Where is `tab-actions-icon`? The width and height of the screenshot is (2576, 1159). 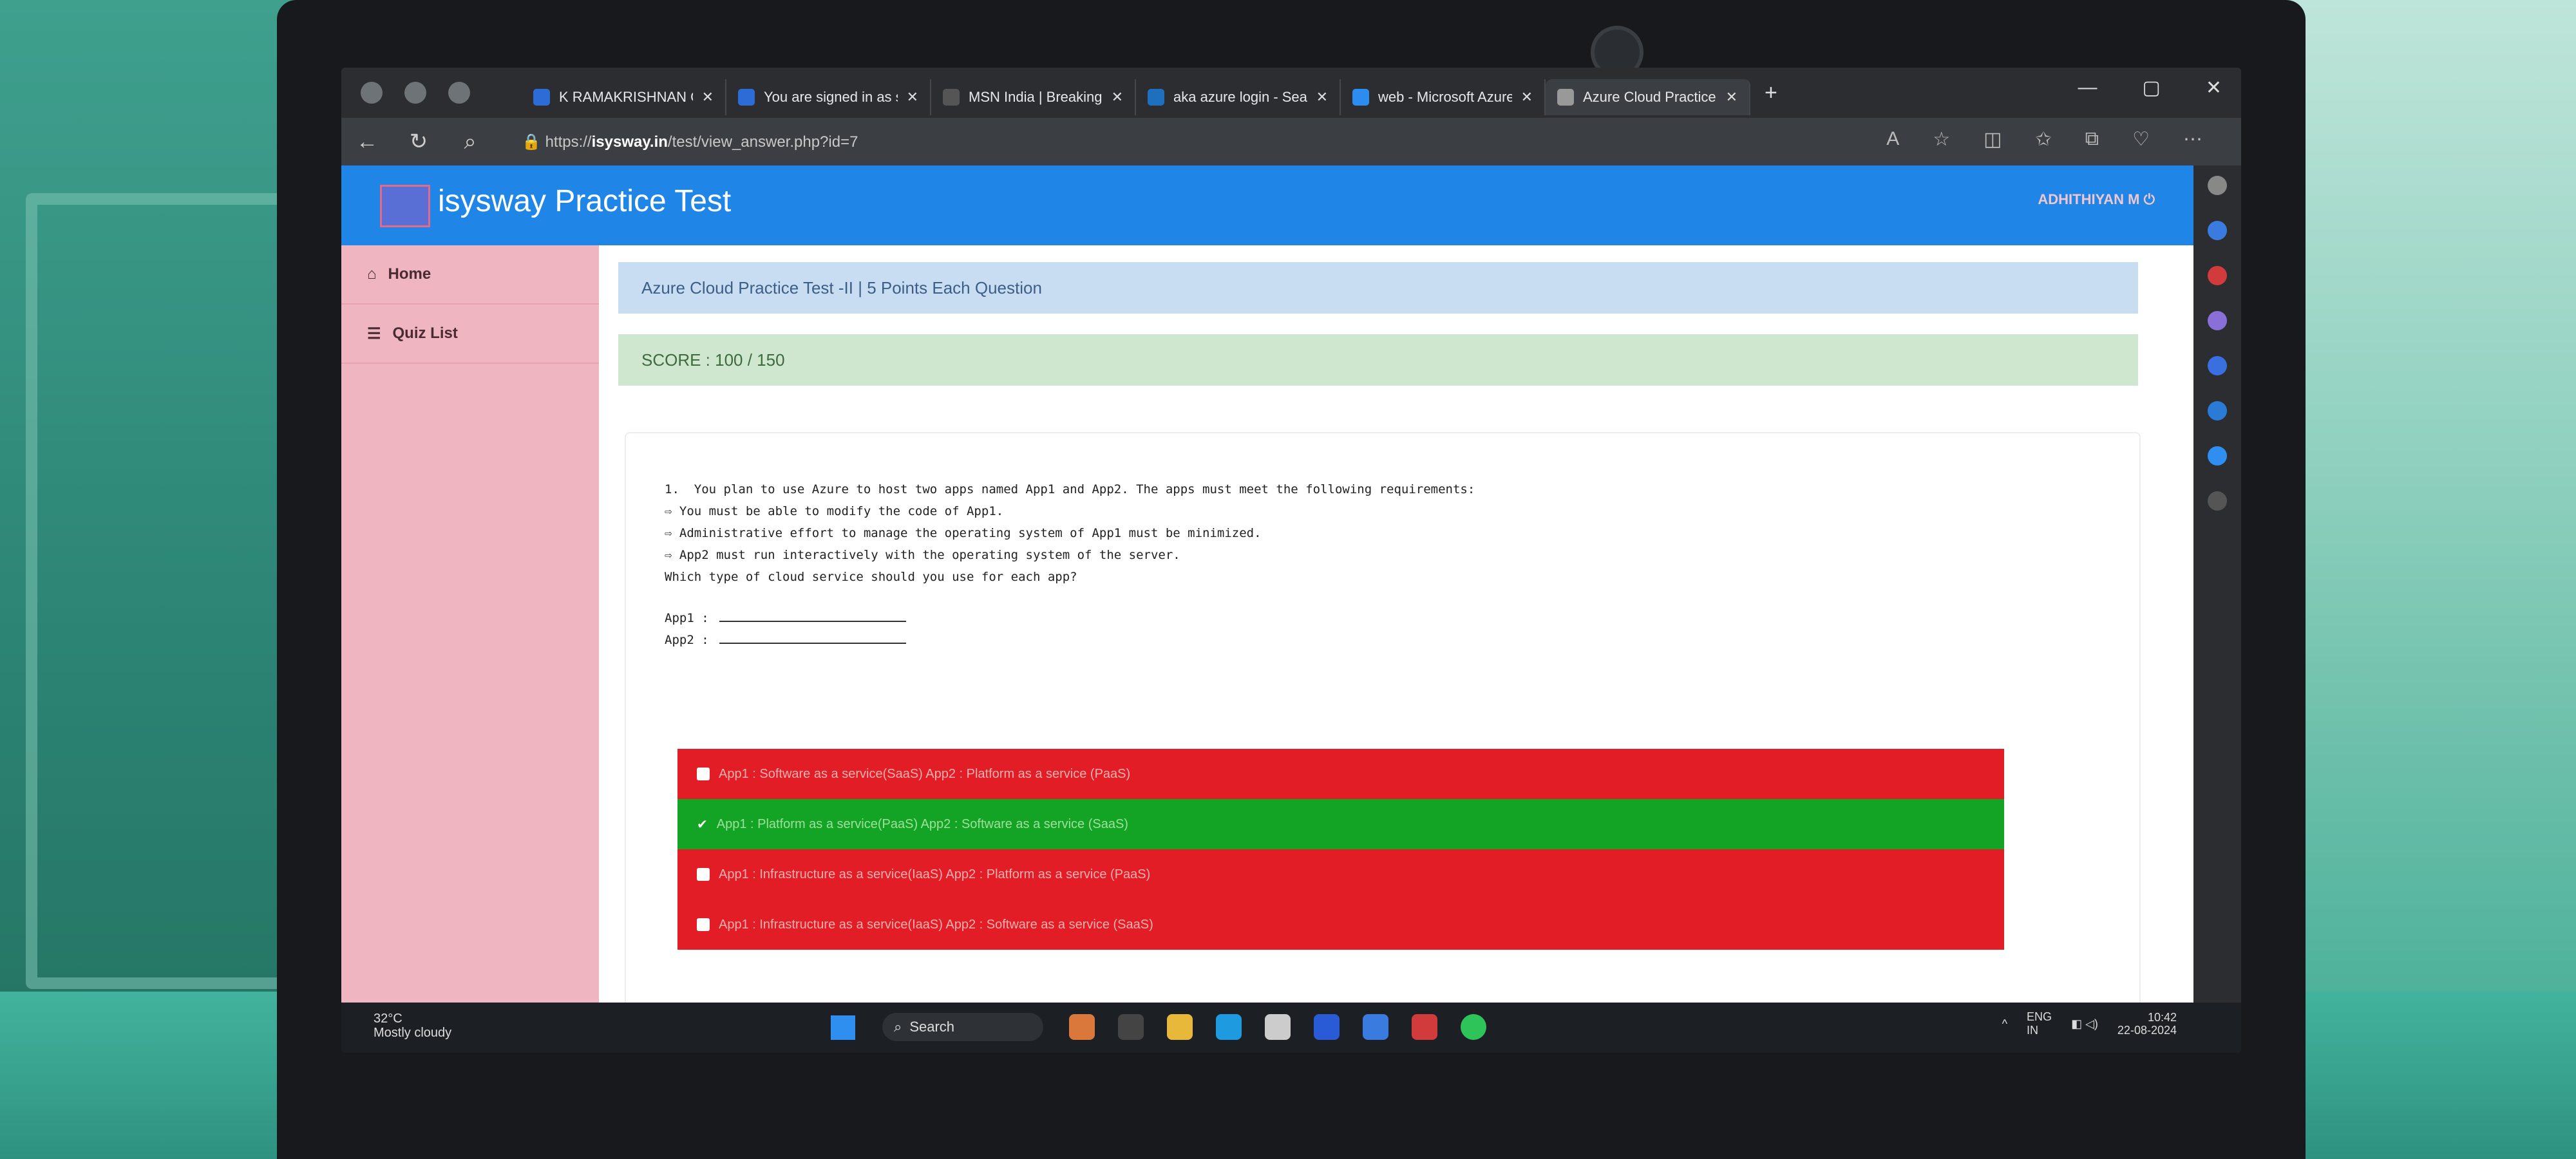
tab-actions-icon is located at coordinates (459, 93).